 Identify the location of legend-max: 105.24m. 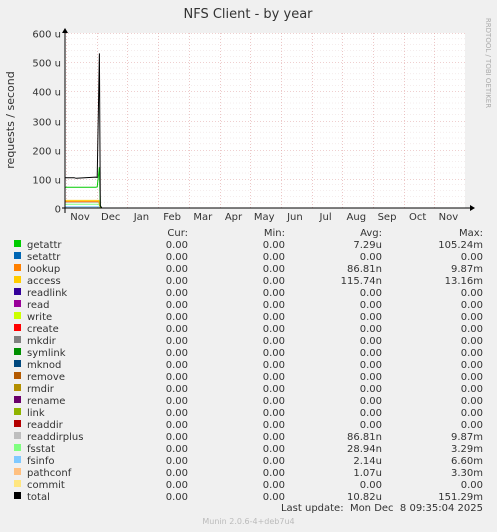
(460, 245).